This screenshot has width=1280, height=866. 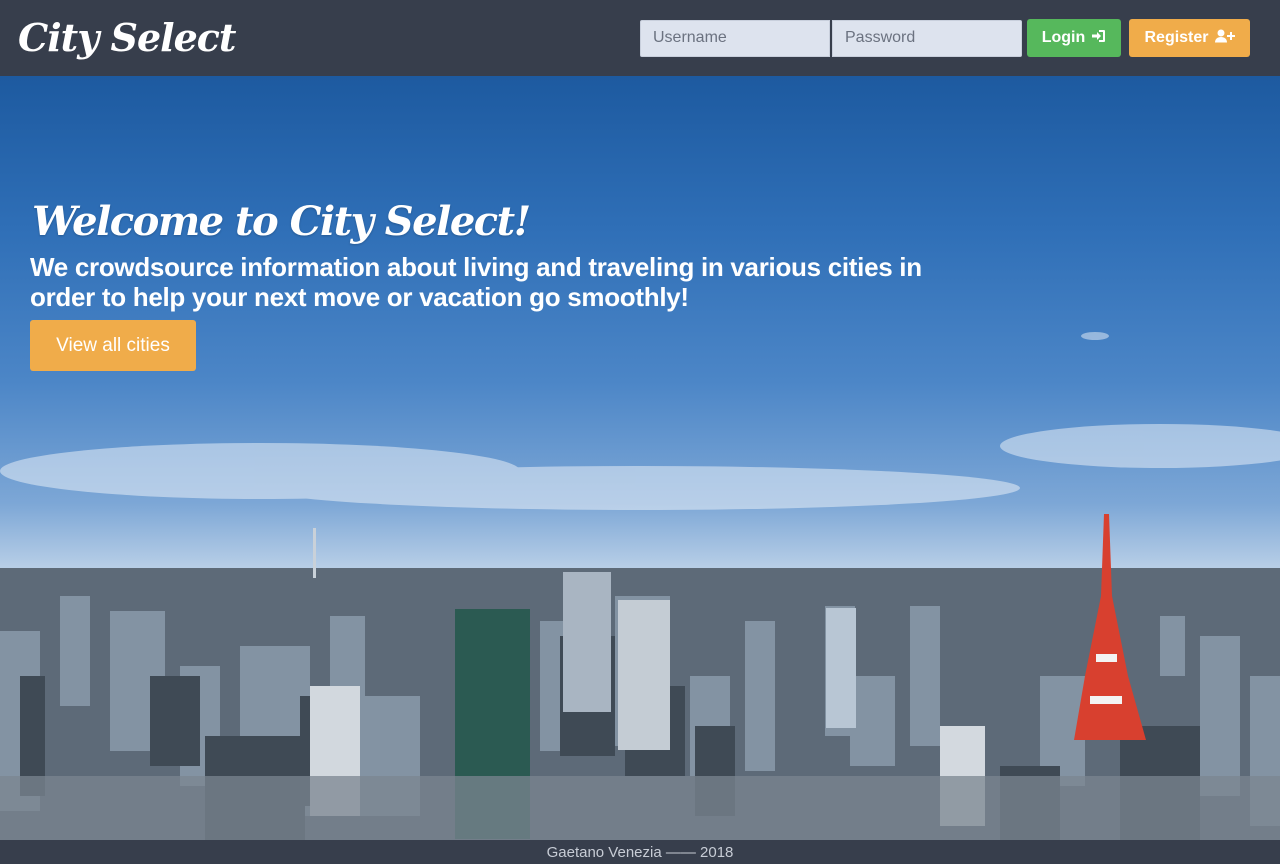 I want to click on view-all-cities-button: View all cities, so click(x=113, y=345).